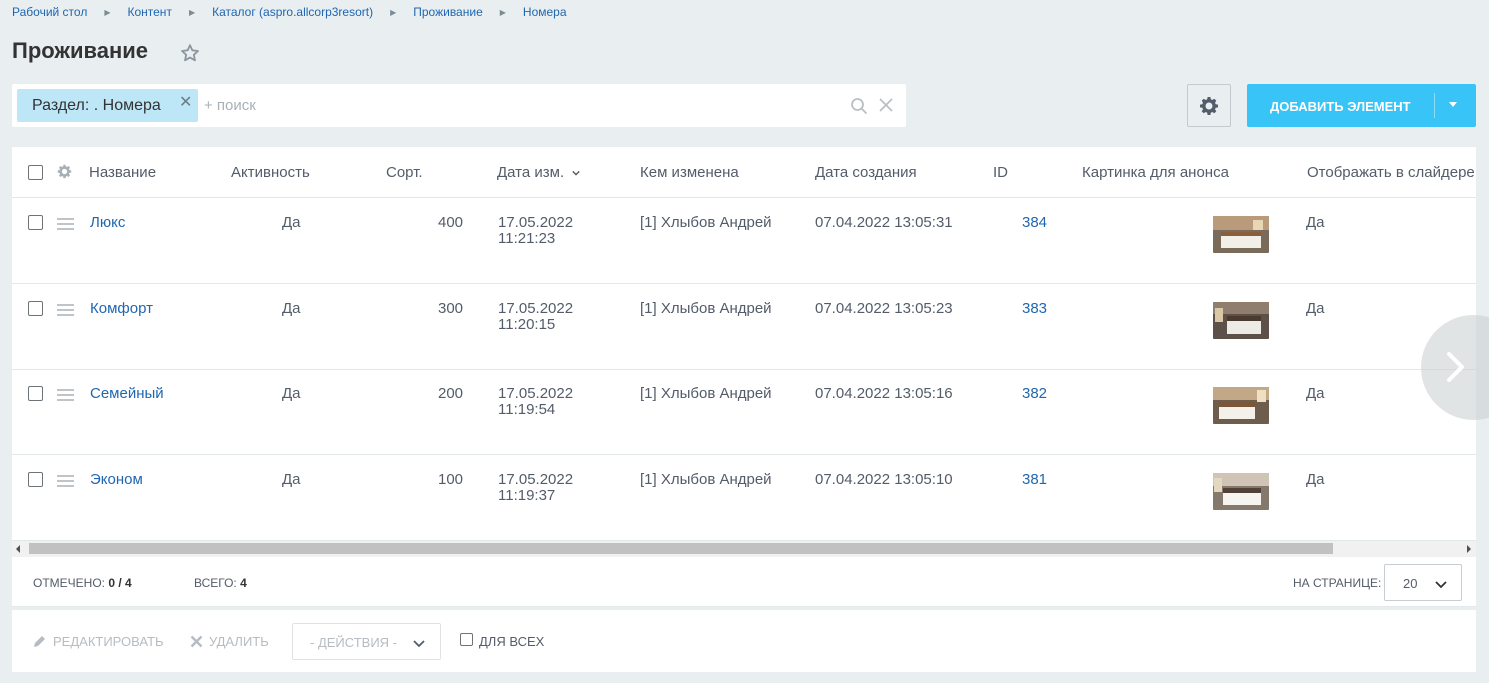 This screenshot has height=683, width=1489. I want to click on filter-chip-label: Раздел: . Номера, so click(96, 105).